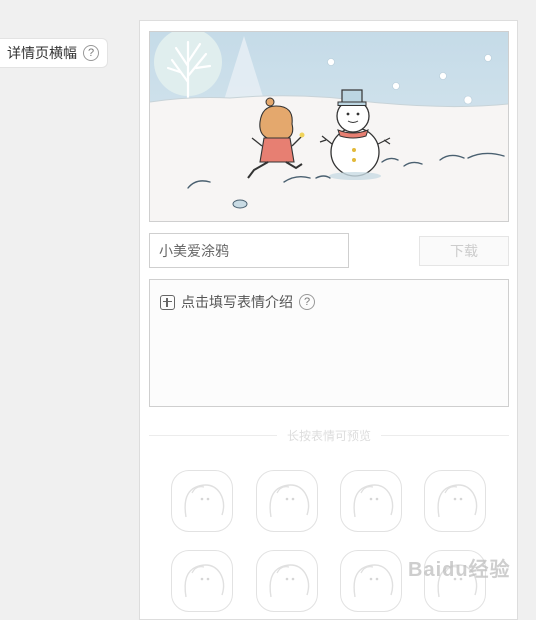  Describe the element at coordinates (464, 251) in the screenshot. I see `download-button: 下载` at that location.